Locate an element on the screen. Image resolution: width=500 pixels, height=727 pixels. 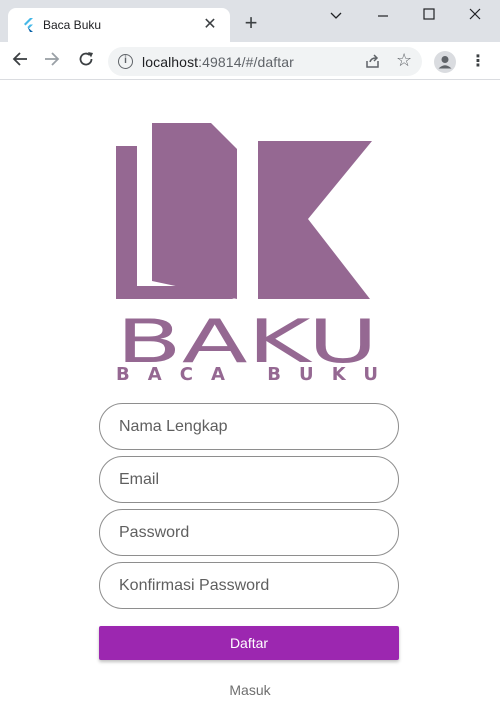
new-tab-button: + is located at coordinates (251, 23).